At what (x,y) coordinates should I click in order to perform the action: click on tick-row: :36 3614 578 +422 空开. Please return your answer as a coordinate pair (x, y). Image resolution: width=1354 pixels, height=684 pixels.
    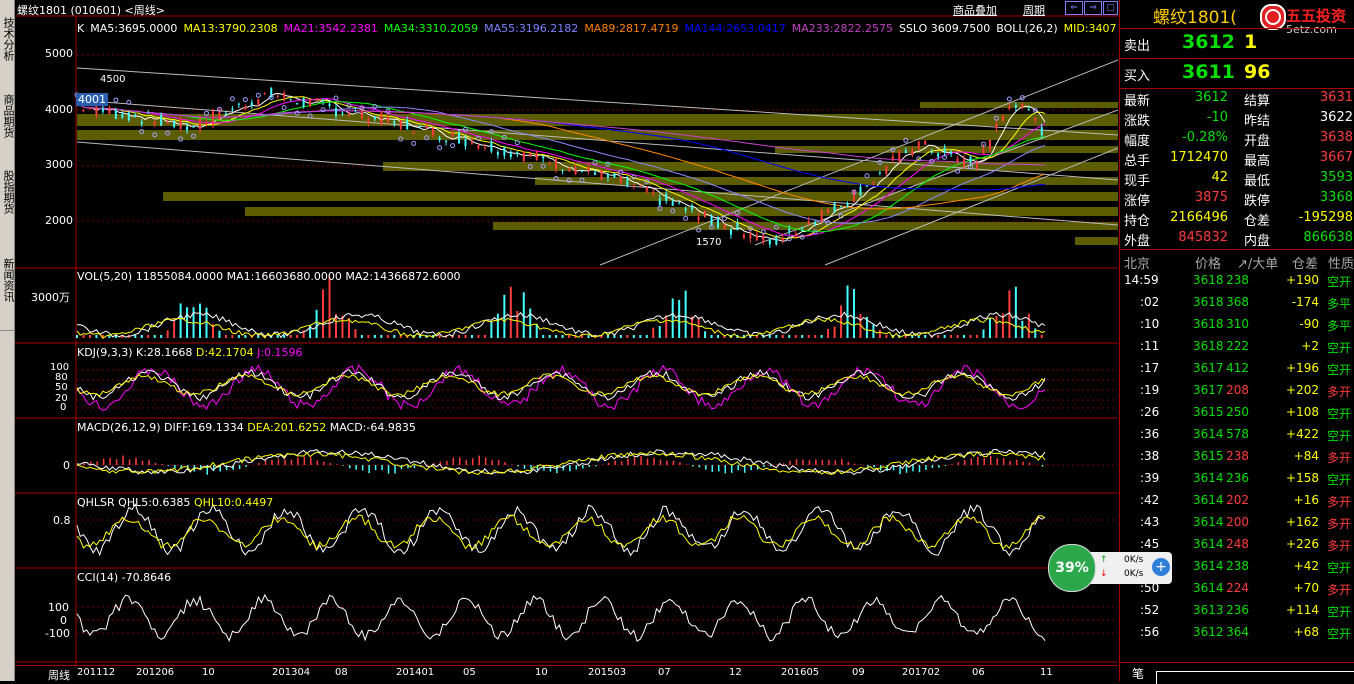
    Looking at the image, I should click on (1237, 435).